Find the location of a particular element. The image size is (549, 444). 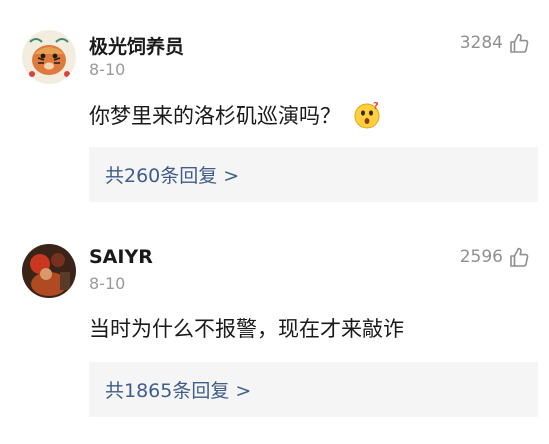

comment-text-content: 你梦里来的洛杉矶巡演吗？ is located at coordinates (215, 116).